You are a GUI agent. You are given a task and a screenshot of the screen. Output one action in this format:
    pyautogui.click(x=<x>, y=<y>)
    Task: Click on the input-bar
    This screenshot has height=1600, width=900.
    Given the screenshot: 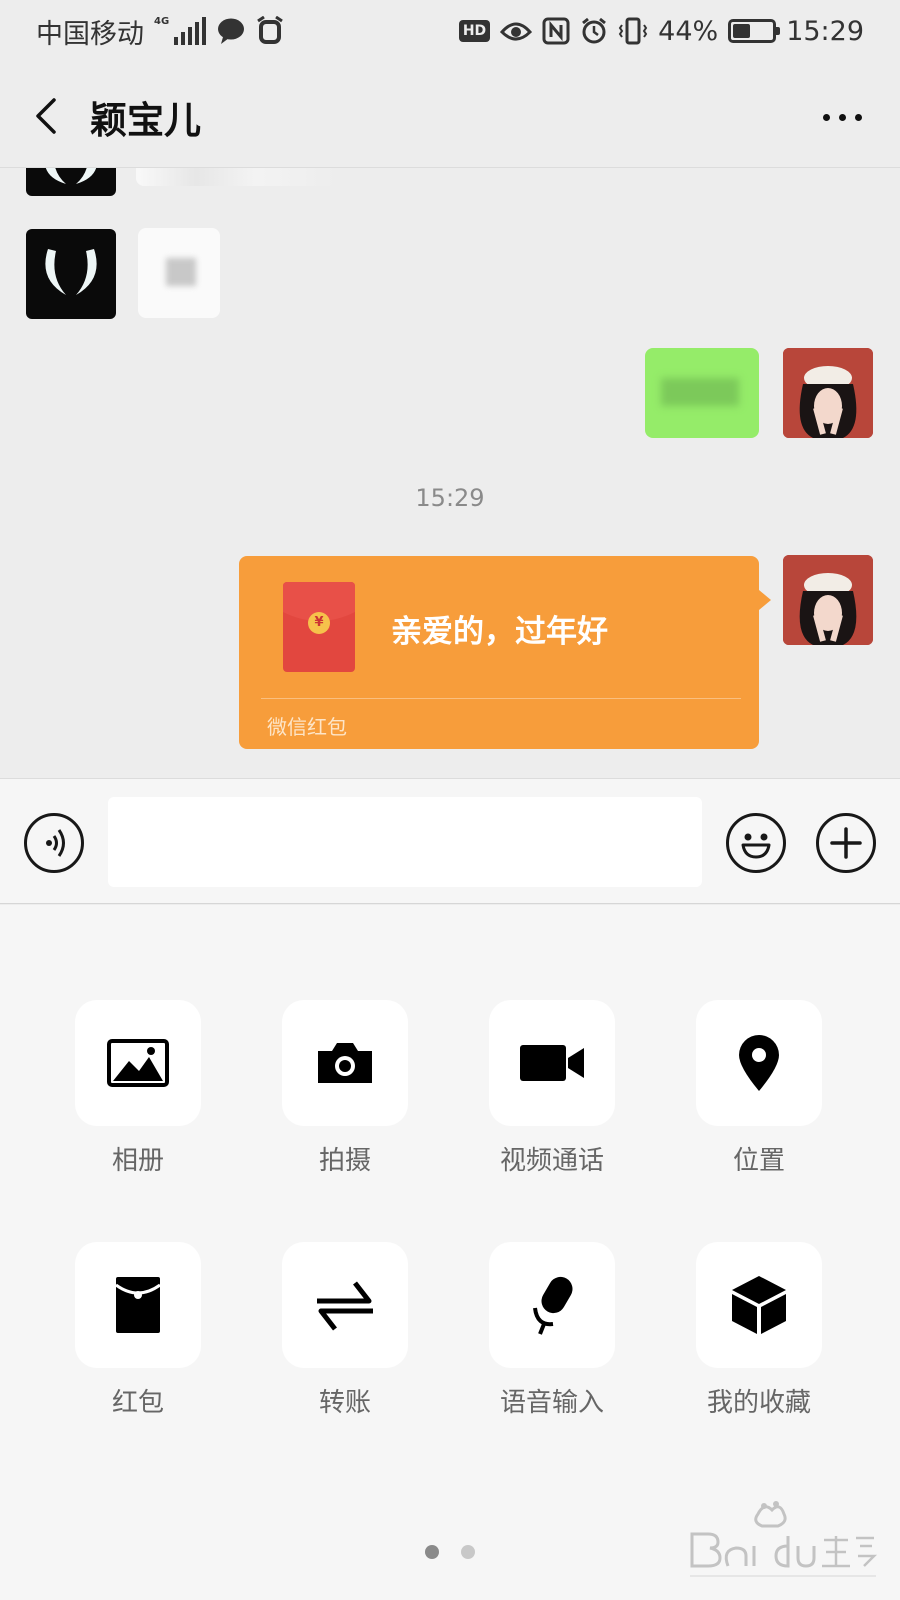 What is the action you would take?
    pyautogui.click(x=450, y=841)
    